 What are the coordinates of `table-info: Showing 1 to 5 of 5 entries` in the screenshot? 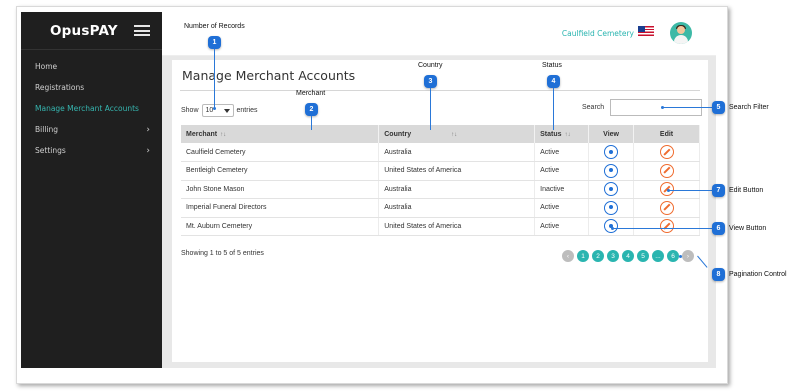 It's located at (222, 253).